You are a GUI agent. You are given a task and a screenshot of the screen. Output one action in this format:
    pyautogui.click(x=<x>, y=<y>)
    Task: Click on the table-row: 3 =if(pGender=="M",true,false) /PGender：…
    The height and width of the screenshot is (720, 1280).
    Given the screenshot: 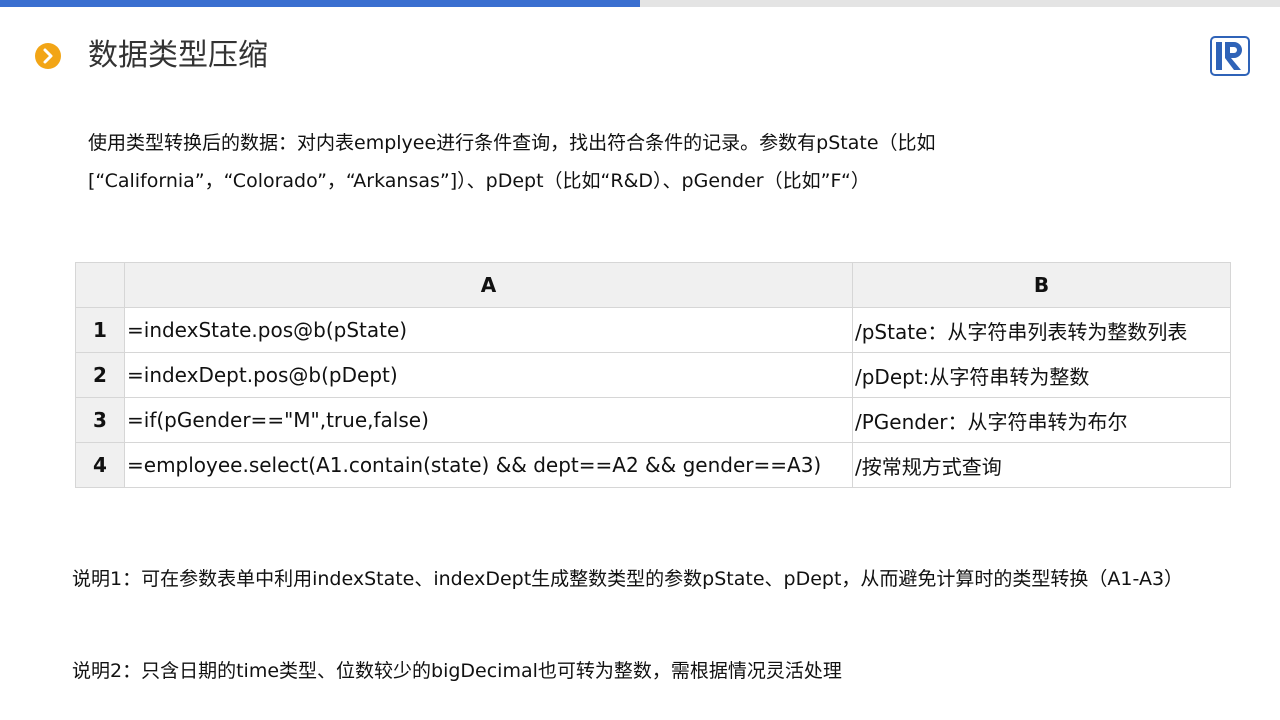 What is the action you would take?
    pyautogui.click(x=653, y=420)
    